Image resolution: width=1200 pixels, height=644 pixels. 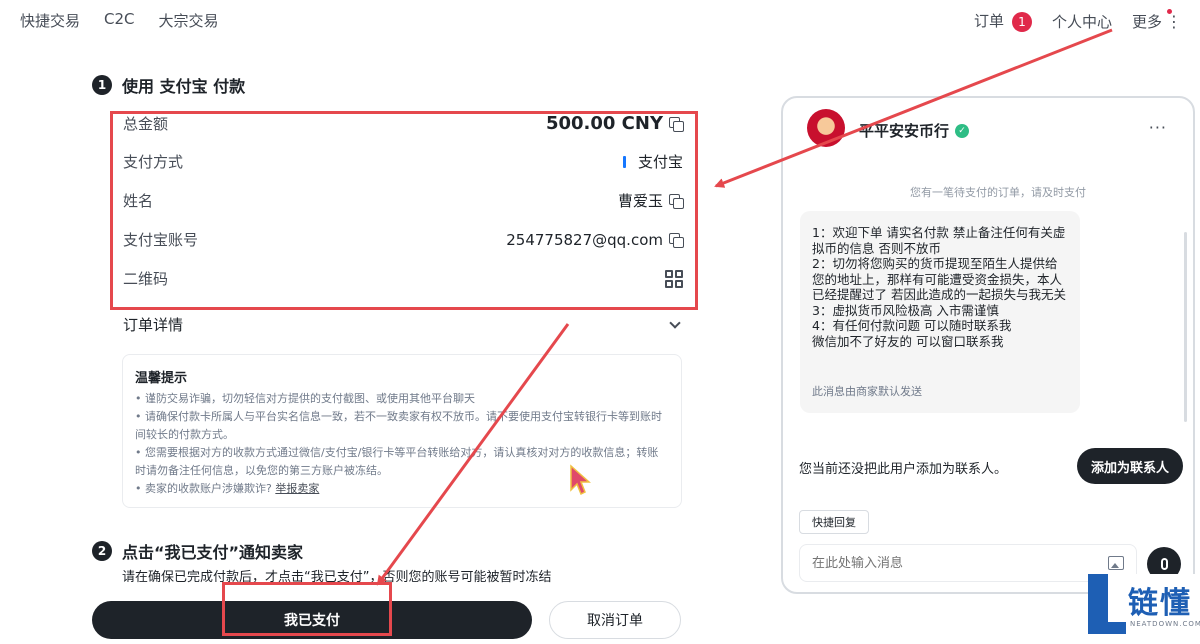 I want to click on merchant-avatar, so click(x=826, y=128).